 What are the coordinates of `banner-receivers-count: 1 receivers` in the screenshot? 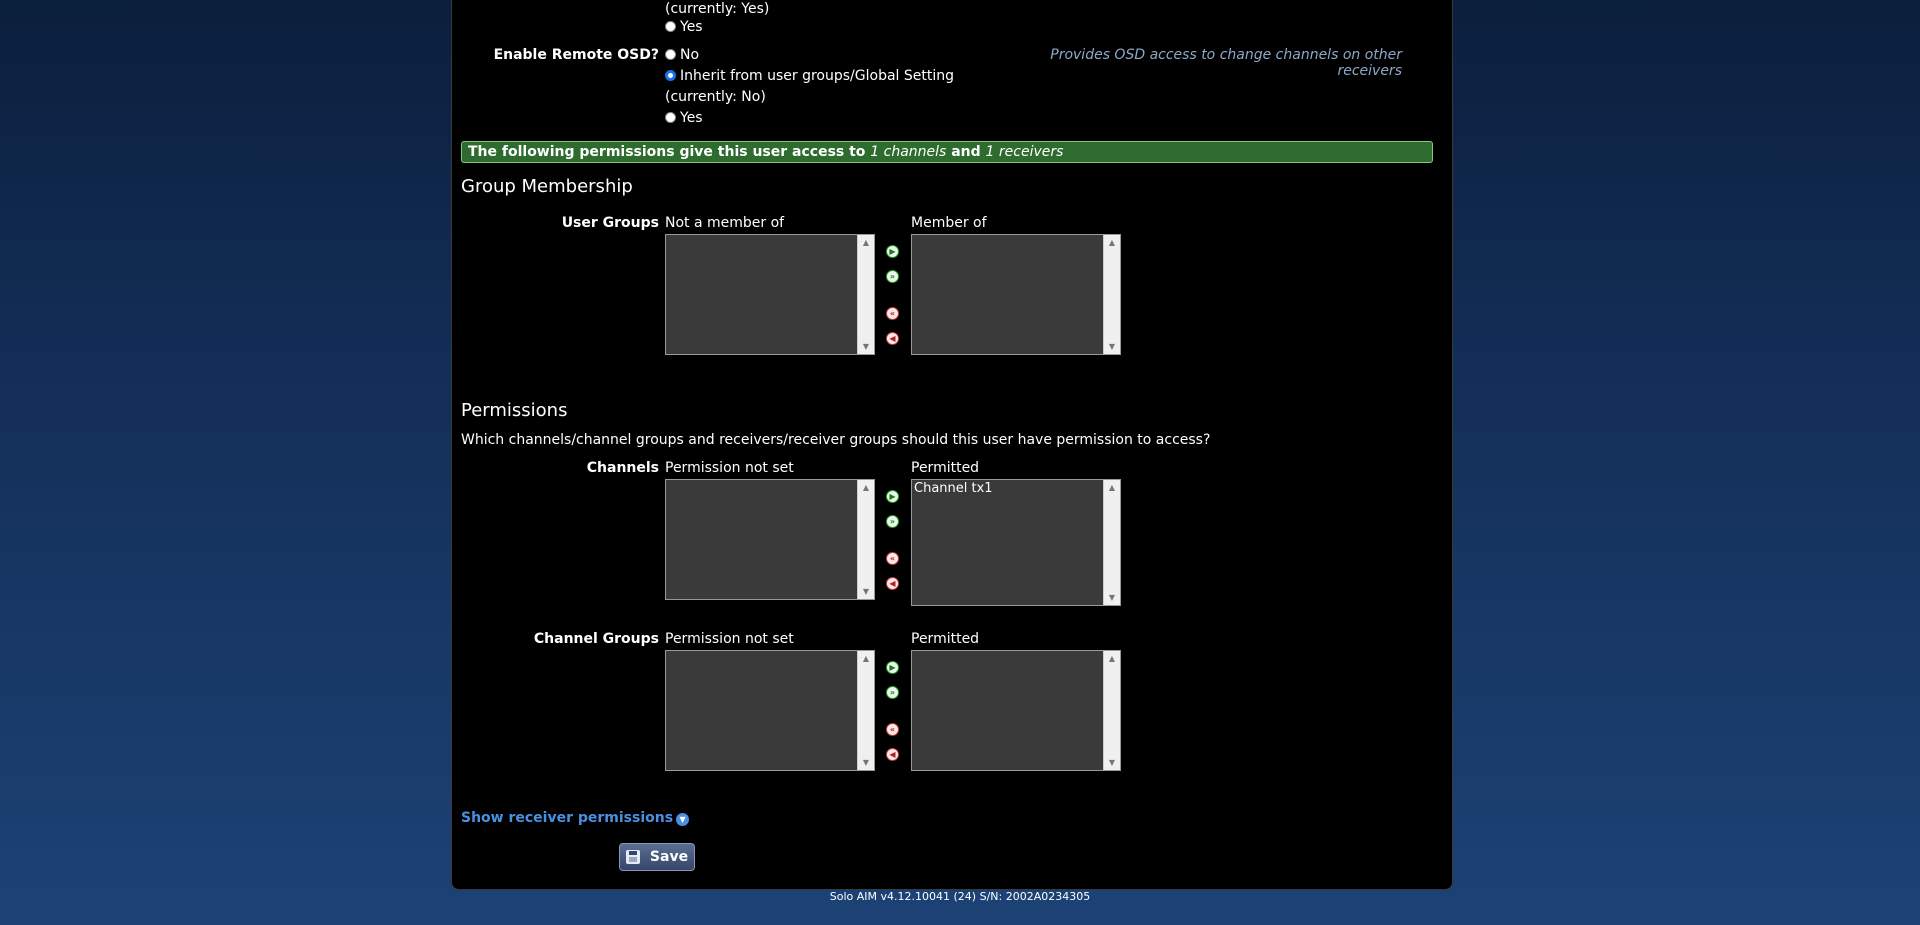 It's located at (1024, 152).